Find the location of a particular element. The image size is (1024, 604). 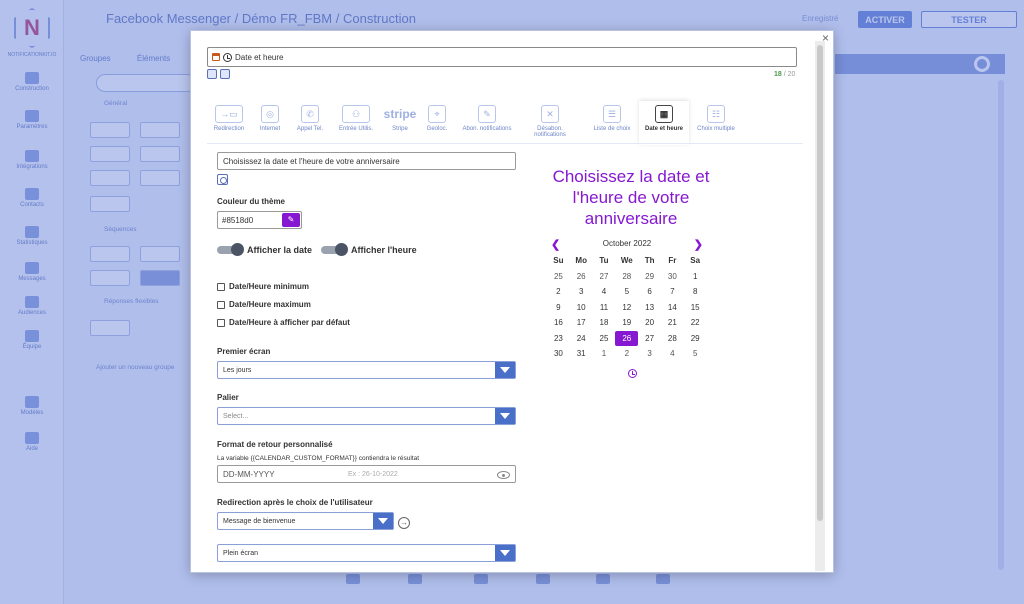

theme-color-input: #8518d0 ✎ is located at coordinates (259, 220).